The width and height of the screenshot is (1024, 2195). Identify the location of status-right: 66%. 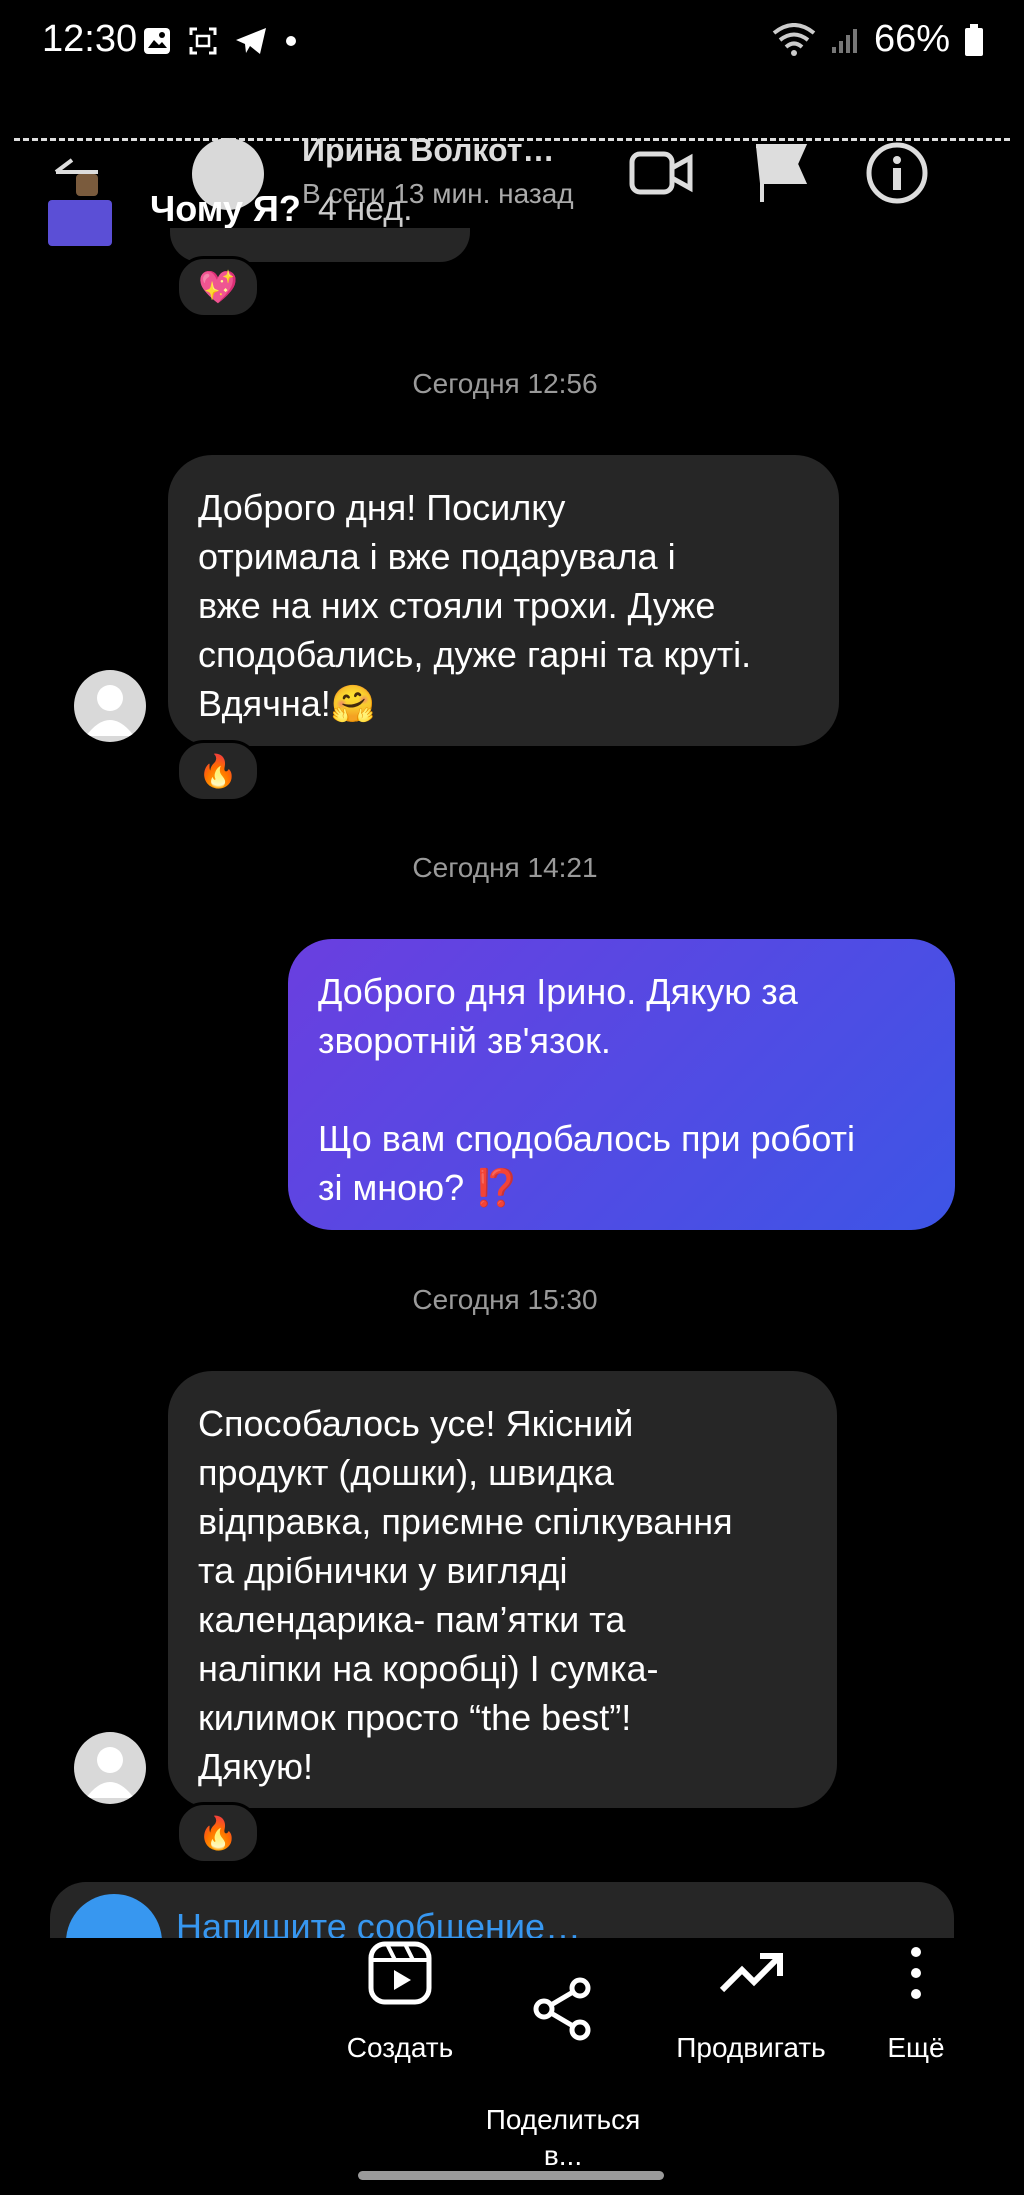
(878, 39).